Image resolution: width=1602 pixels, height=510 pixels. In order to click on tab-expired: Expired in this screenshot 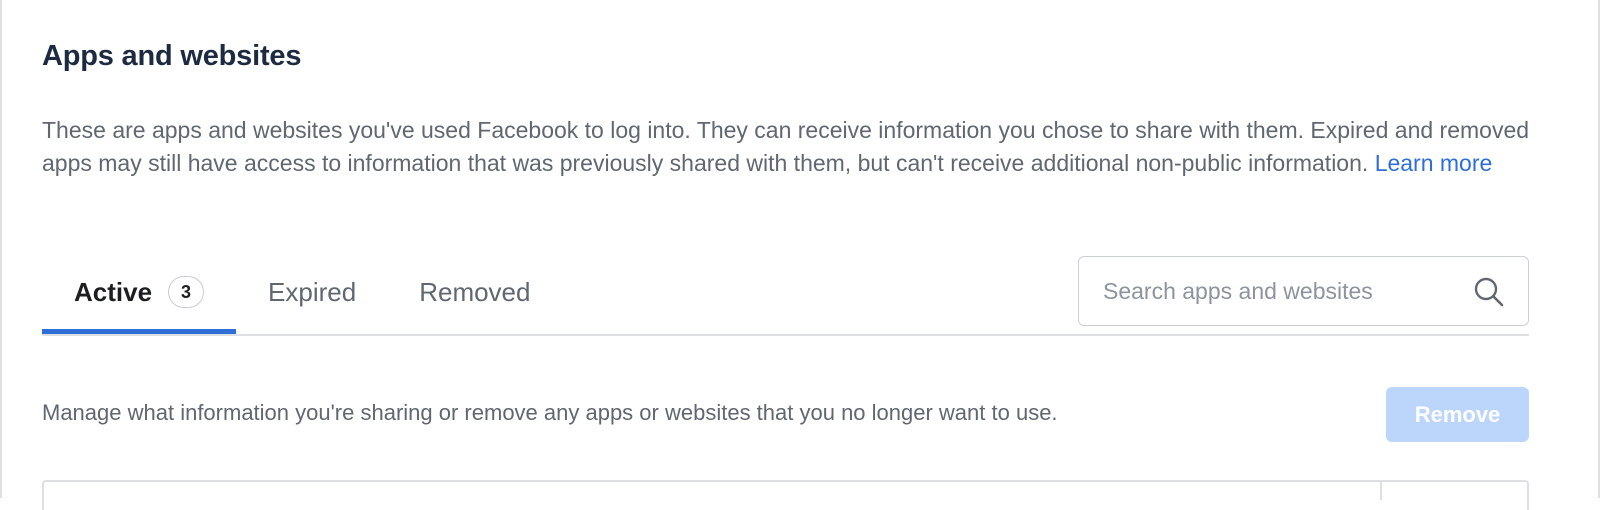, I will do `click(312, 292)`.